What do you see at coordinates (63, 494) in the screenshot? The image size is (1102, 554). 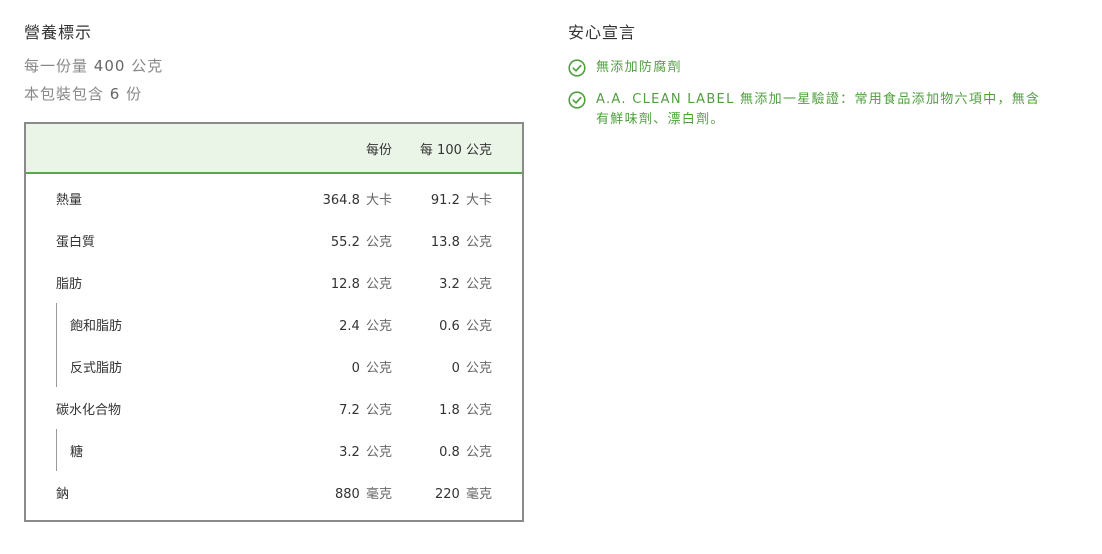 I see `nutrient-label: 鈉` at bounding box center [63, 494].